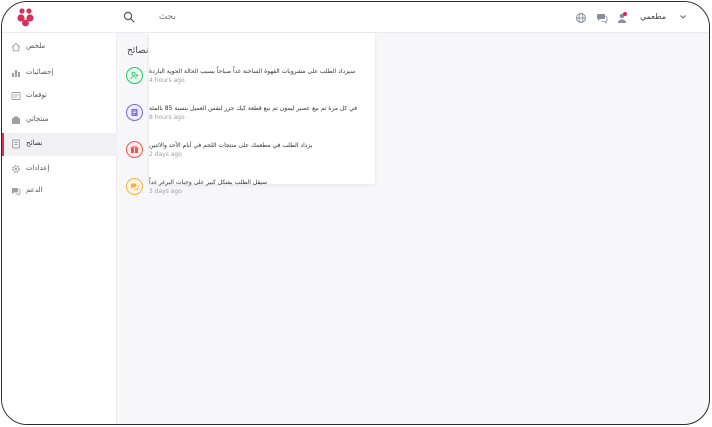  Describe the element at coordinates (134, 149) in the screenshot. I see `gift-icon` at that location.